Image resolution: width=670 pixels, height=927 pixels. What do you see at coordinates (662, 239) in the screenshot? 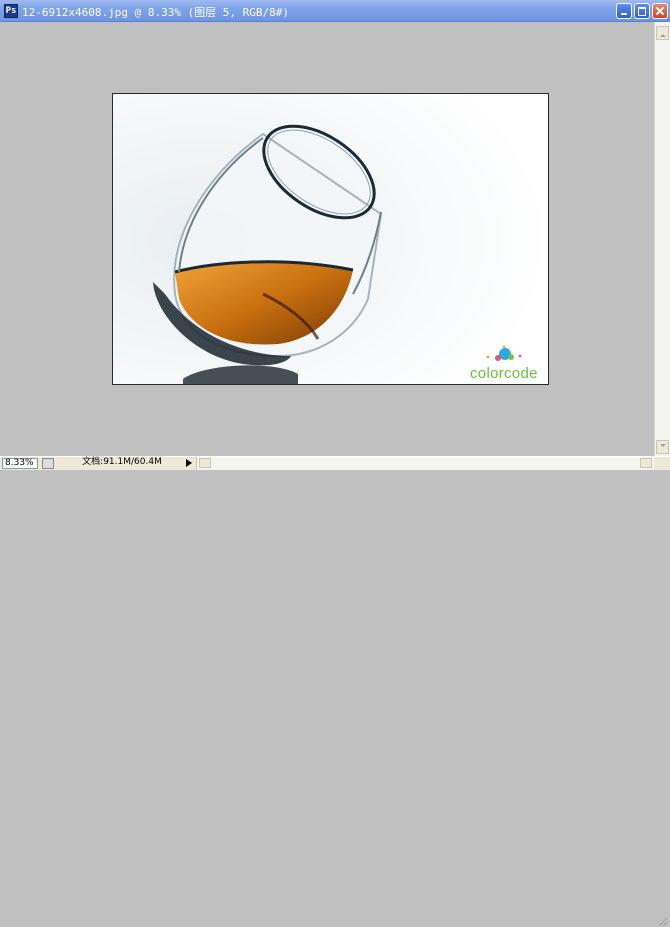
I see `vertical-scrollbar` at bounding box center [662, 239].